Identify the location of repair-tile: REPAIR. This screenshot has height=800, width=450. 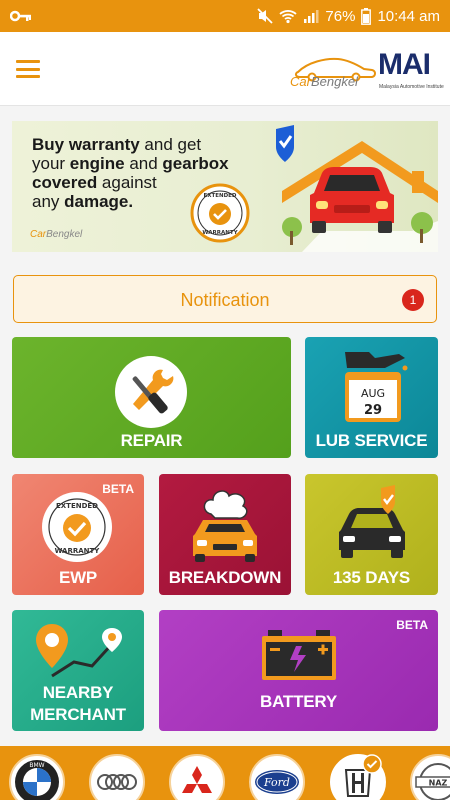
(151, 397).